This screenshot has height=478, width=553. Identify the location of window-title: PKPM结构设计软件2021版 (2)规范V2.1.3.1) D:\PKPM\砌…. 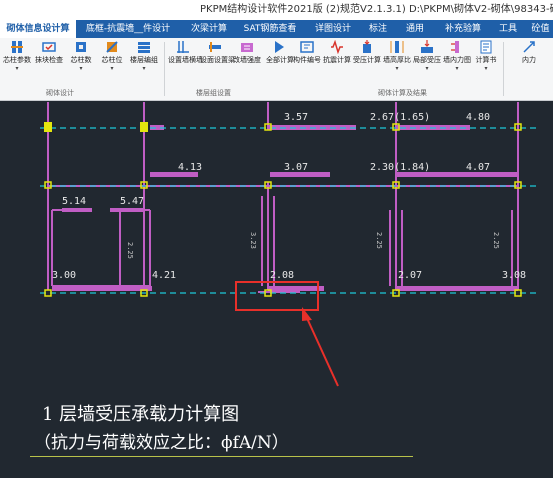
(376, 9).